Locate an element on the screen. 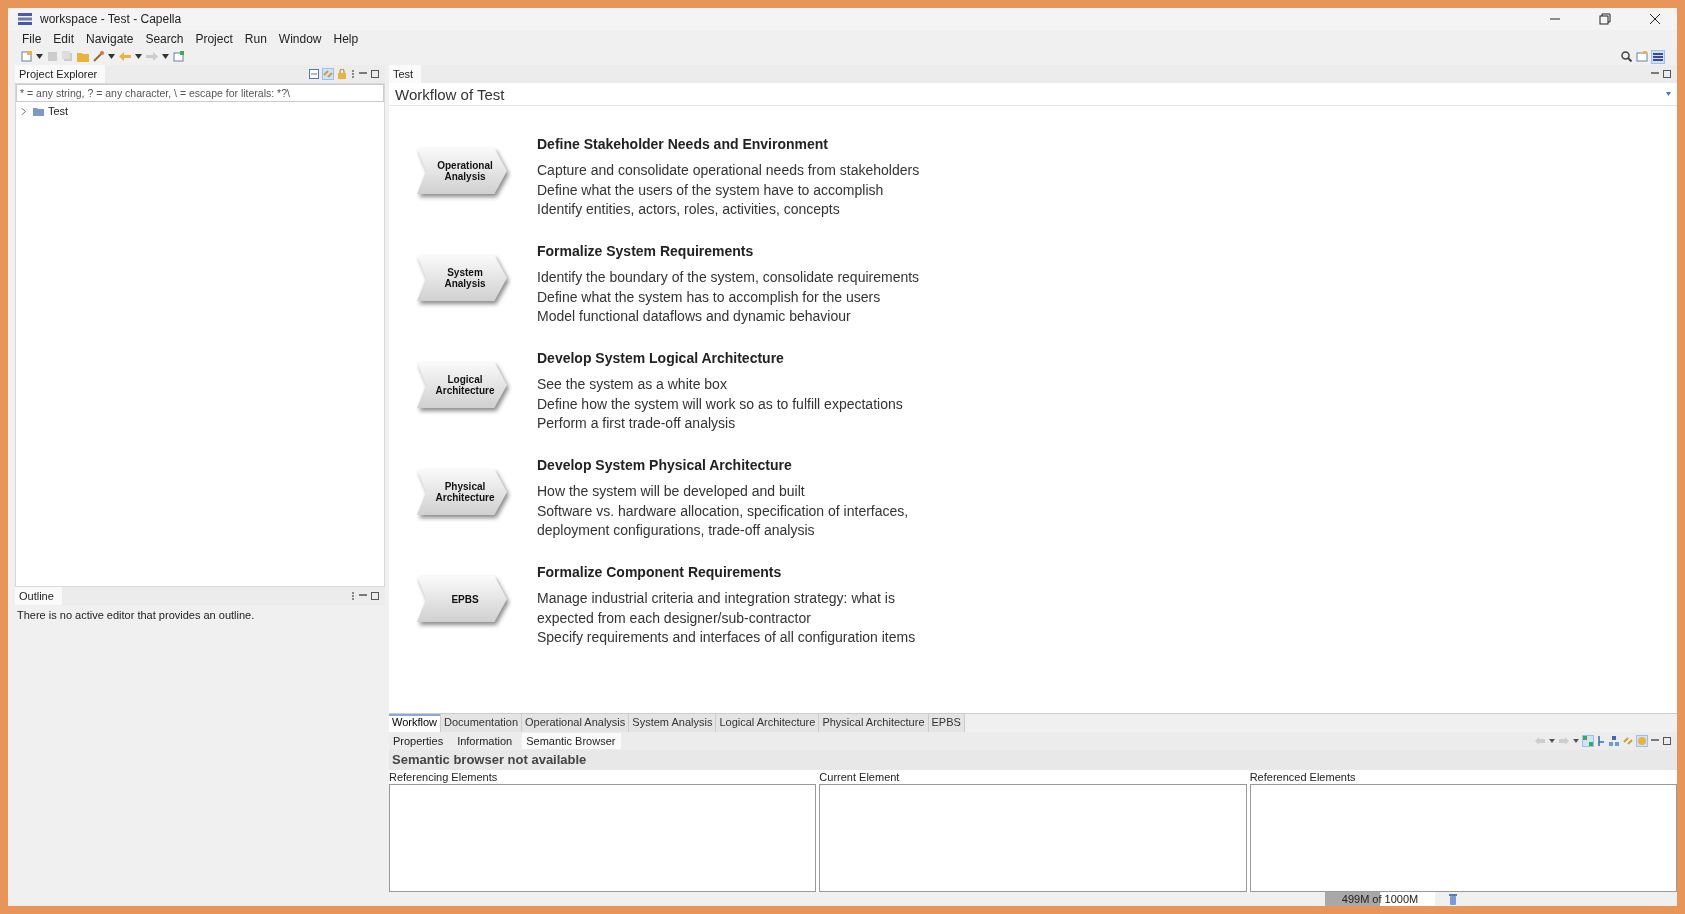 The width and height of the screenshot is (1685, 914). stage-description: Manage industrial criteria and integration strategy: what is is located at coordinates (716, 598).